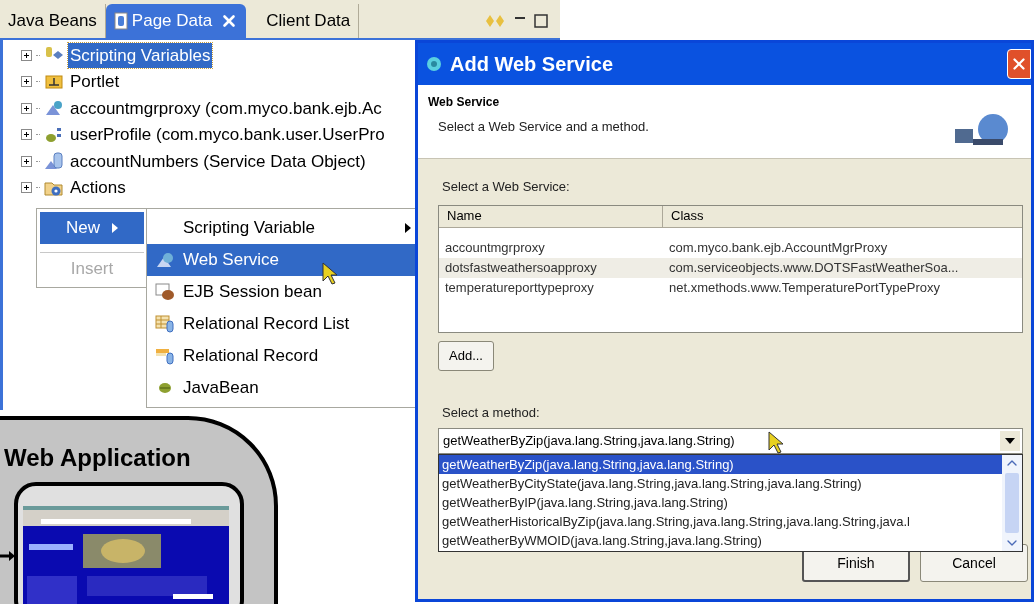  I want to click on tree-item: accountmgrproxy (com.myco.bank.ejb.Ac, so click(226, 108).